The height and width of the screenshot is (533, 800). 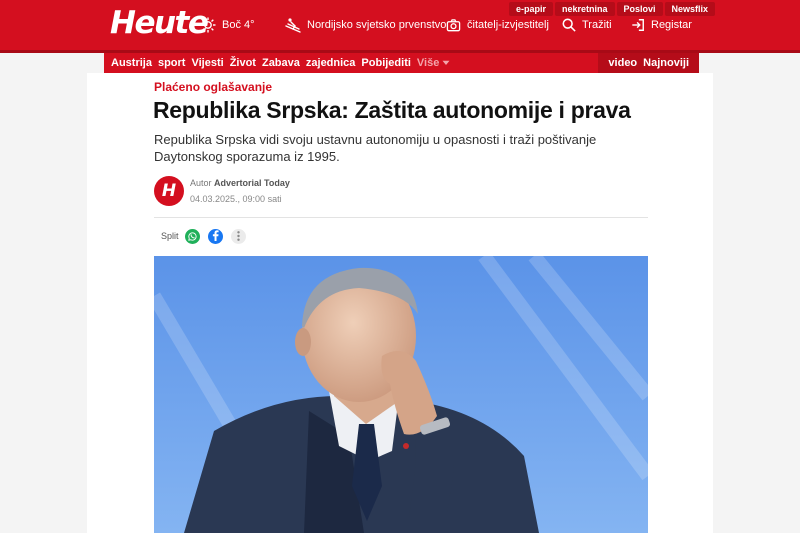 What do you see at coordinates (236, 199) in the screenshot?
I see `article-date: 04.03.2025., 09:00 sati` at bounding box center [236, 199].